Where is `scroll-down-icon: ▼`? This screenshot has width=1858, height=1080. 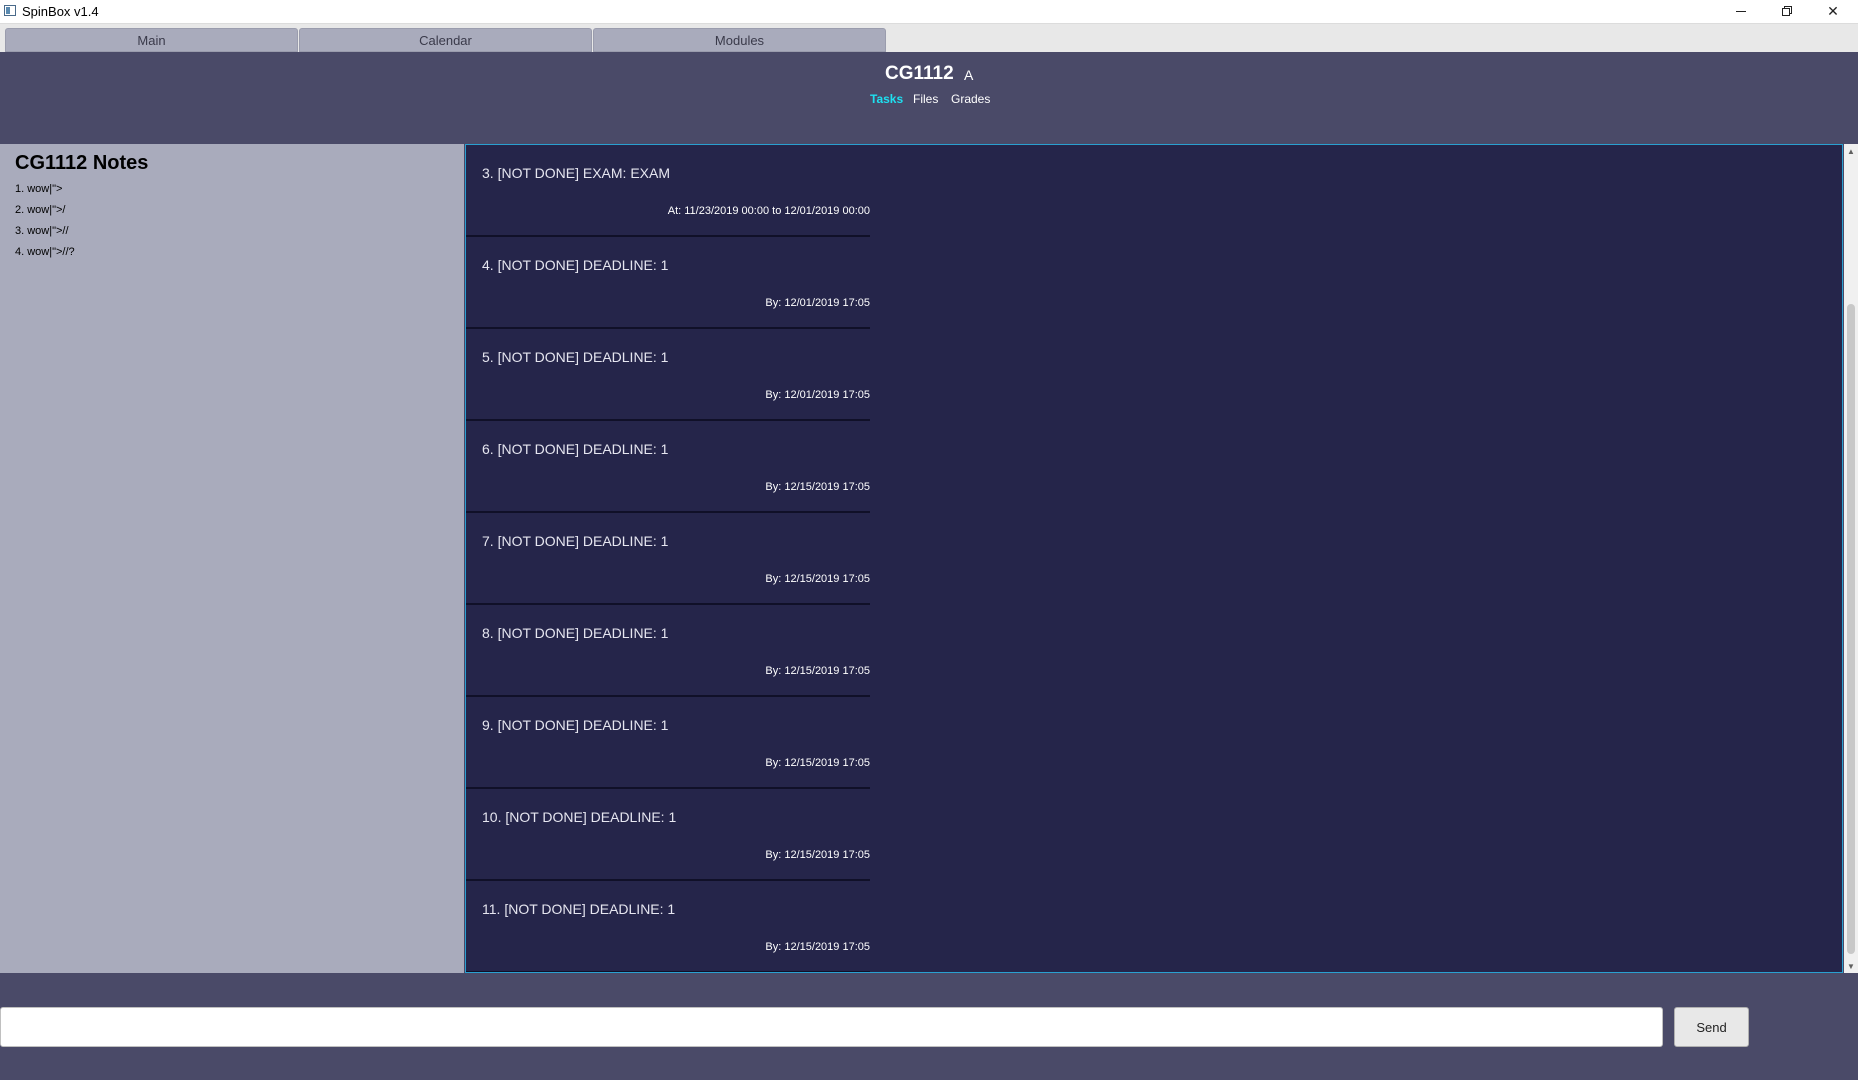 scroll-down-icon: ▼ is located at coordinates (1851, 966).